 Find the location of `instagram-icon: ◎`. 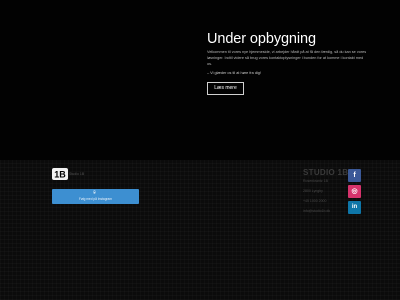

instagram-icon: ◎ is located at coordinates (354, 191).